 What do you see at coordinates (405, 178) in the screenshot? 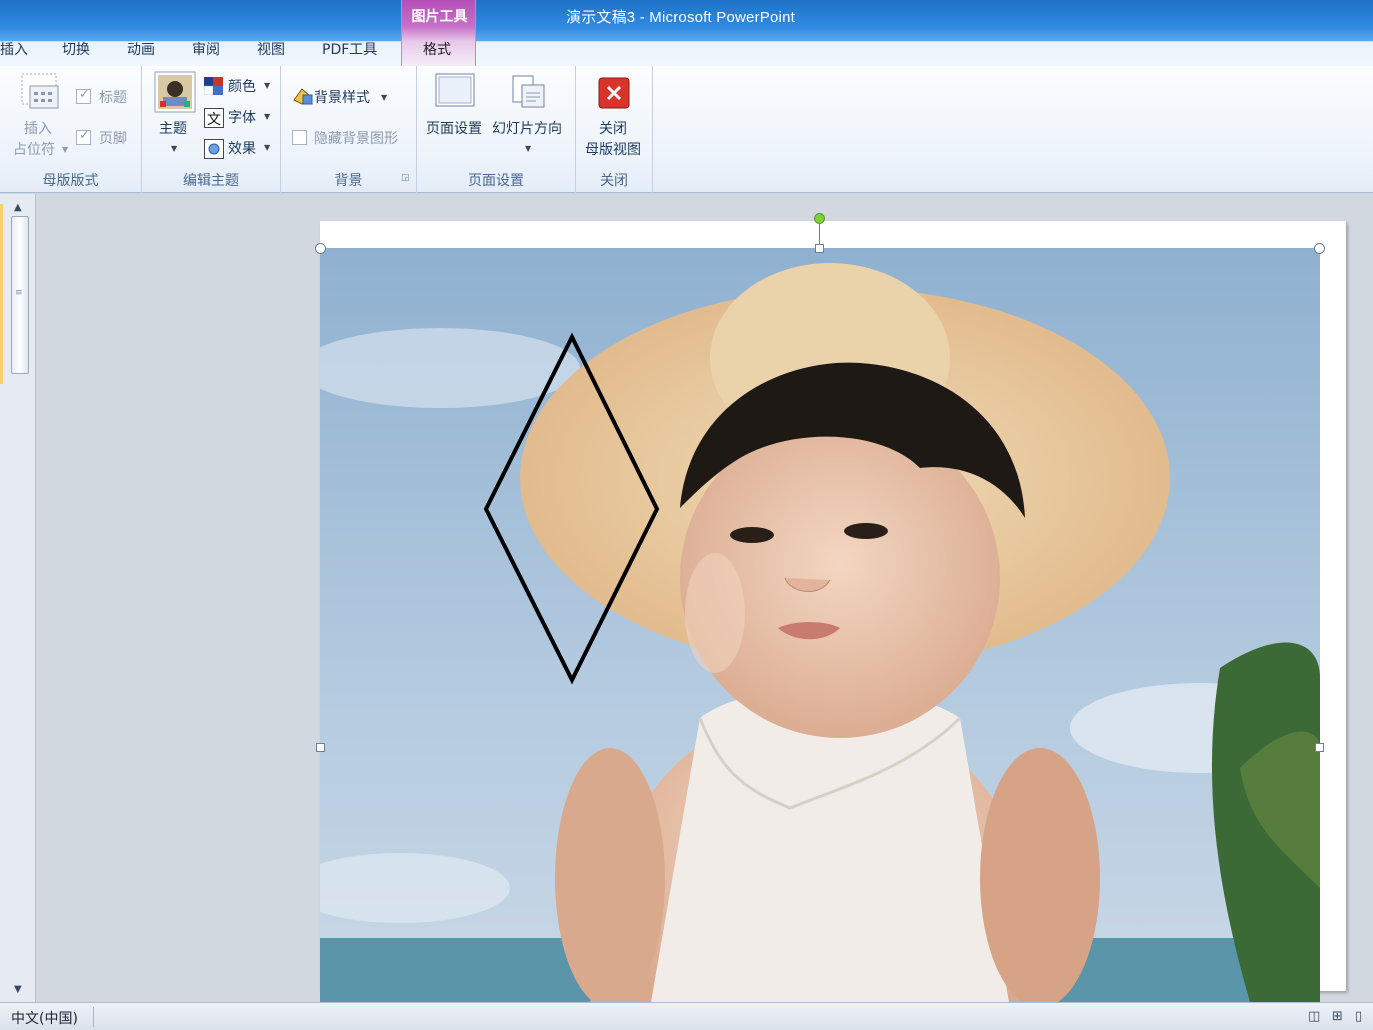
I see `dialog-launcher-icon: ◲` at bounding box center [405, 178].